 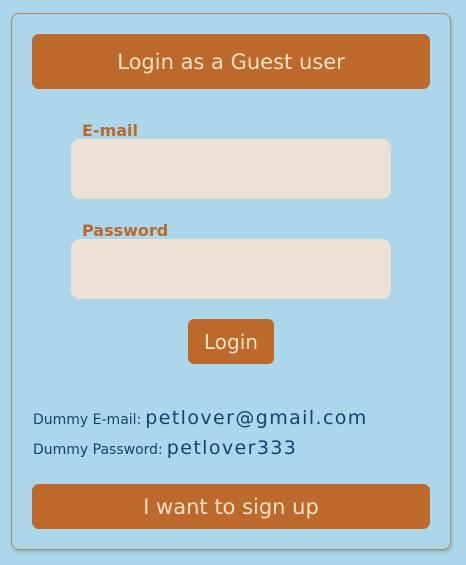 I want to click on password-label: Password, so click(x=125, y=230).